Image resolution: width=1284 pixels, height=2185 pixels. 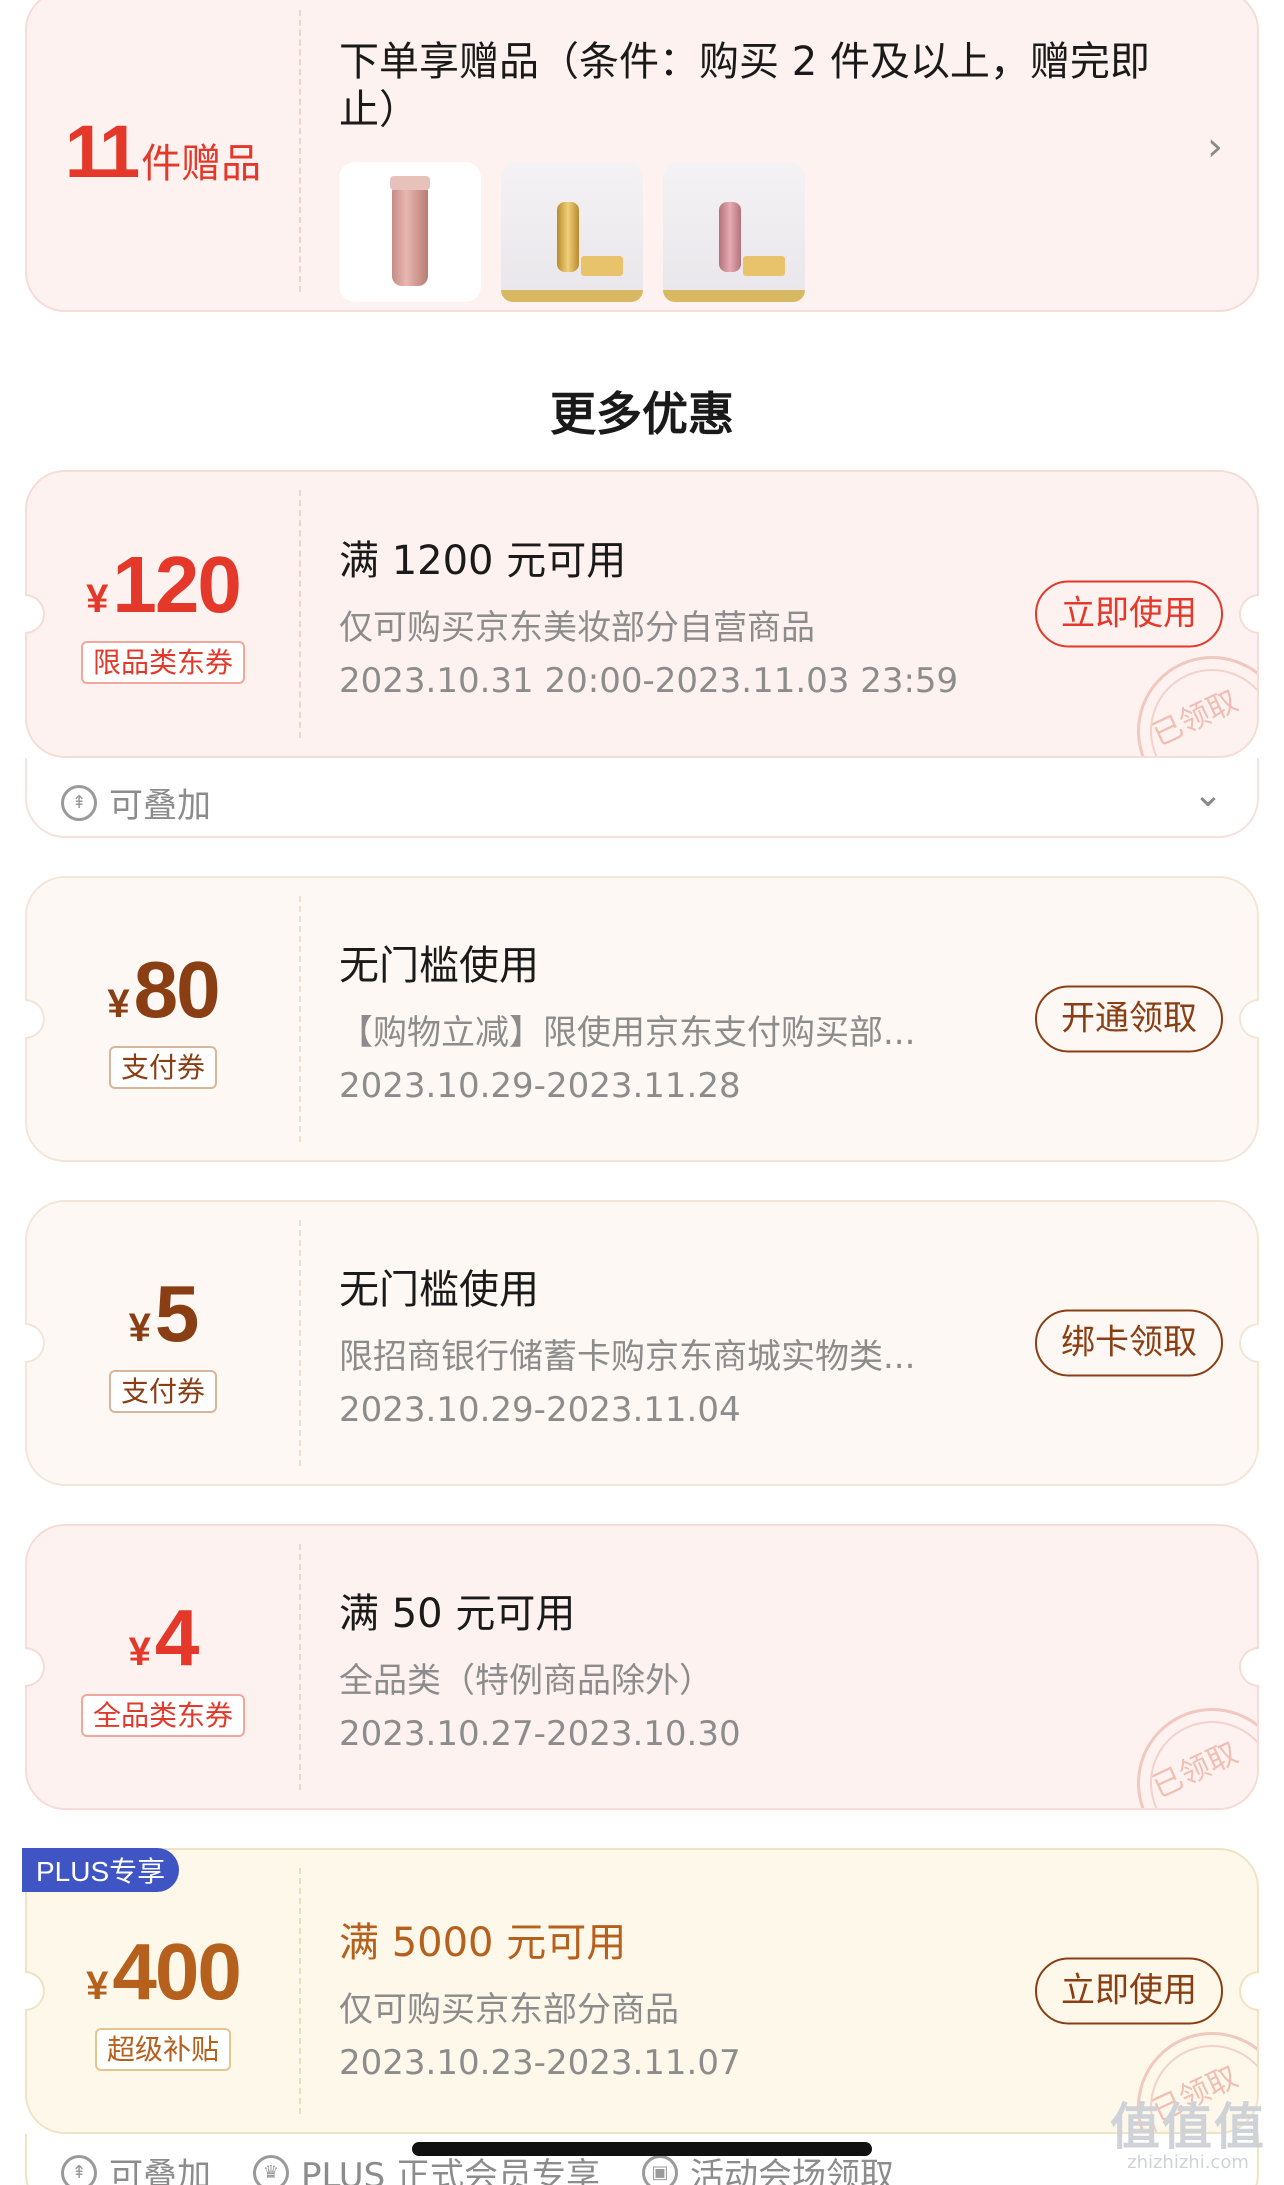 I want to click on coupon-value: ¥ 120 限品类东券, so click(x=163, y=614).